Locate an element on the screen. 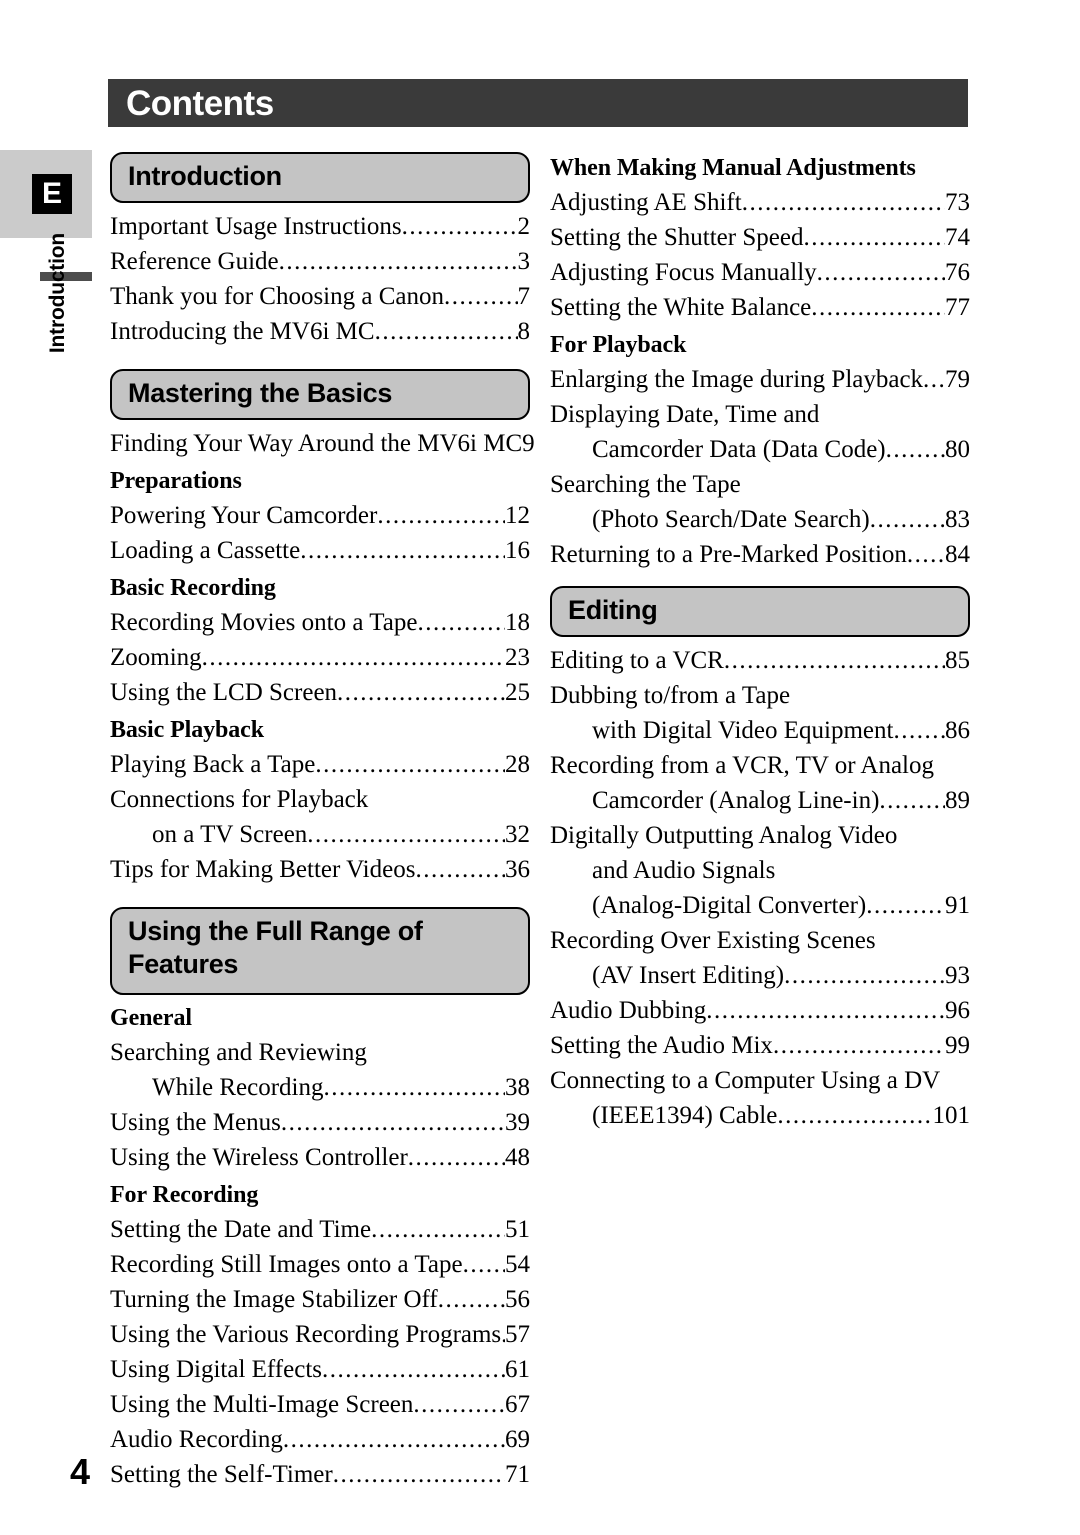 Image resolution: width=1080 pixels, height=1535 pixels. toc-entry: Using the Multi-Image Screen 67 is located at coordinates (320, 1404).